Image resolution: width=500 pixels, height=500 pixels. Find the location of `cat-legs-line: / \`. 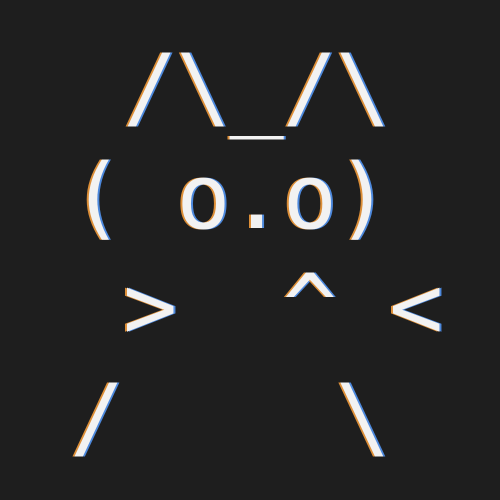

cat-legs-line: / \ is located at coordinates (230, 417).